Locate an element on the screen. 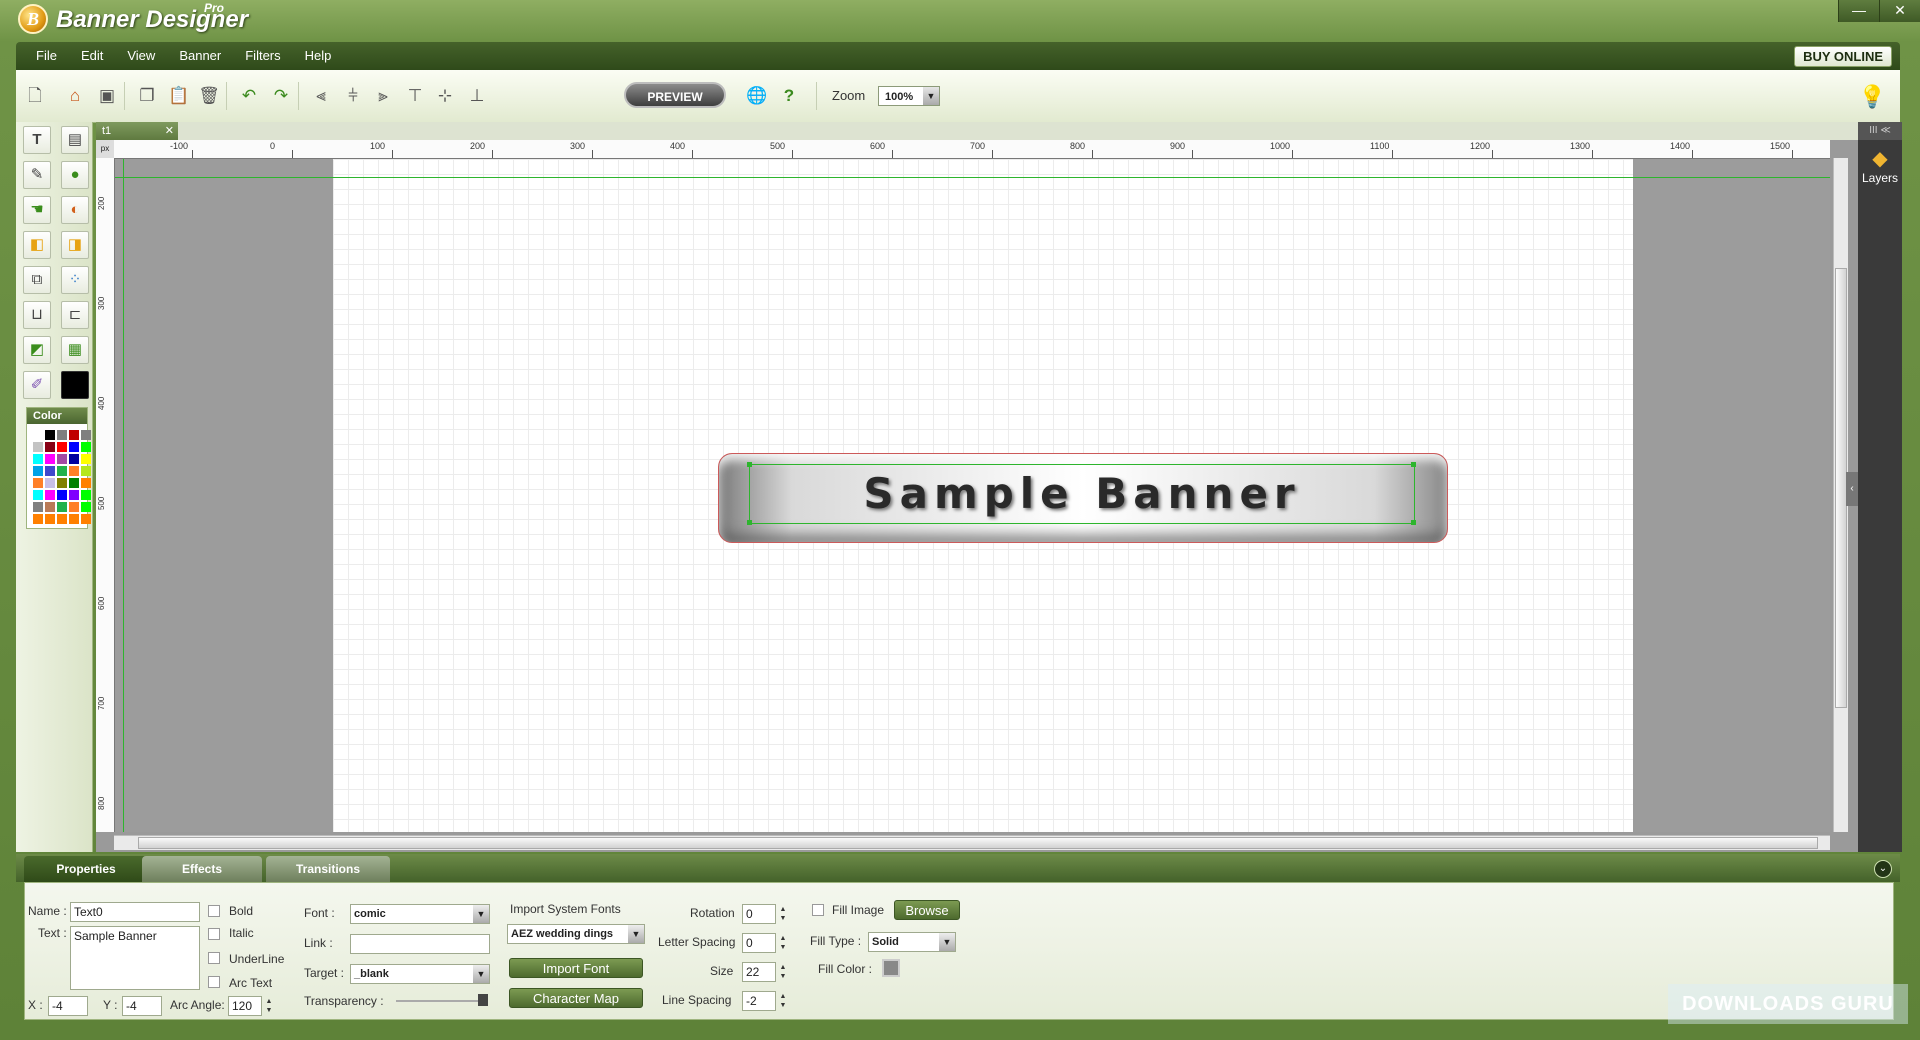 This screenshot has height=1040, width=1920. arc-angle-spinner: ▲ ▼ is located at coordinates (269, 1006).